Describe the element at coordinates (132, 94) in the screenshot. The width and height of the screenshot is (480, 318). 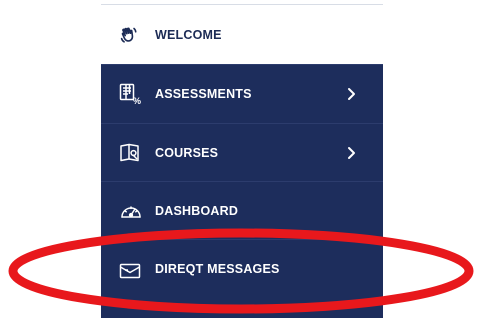
I see `assessment-percent-icon: %` at that location.